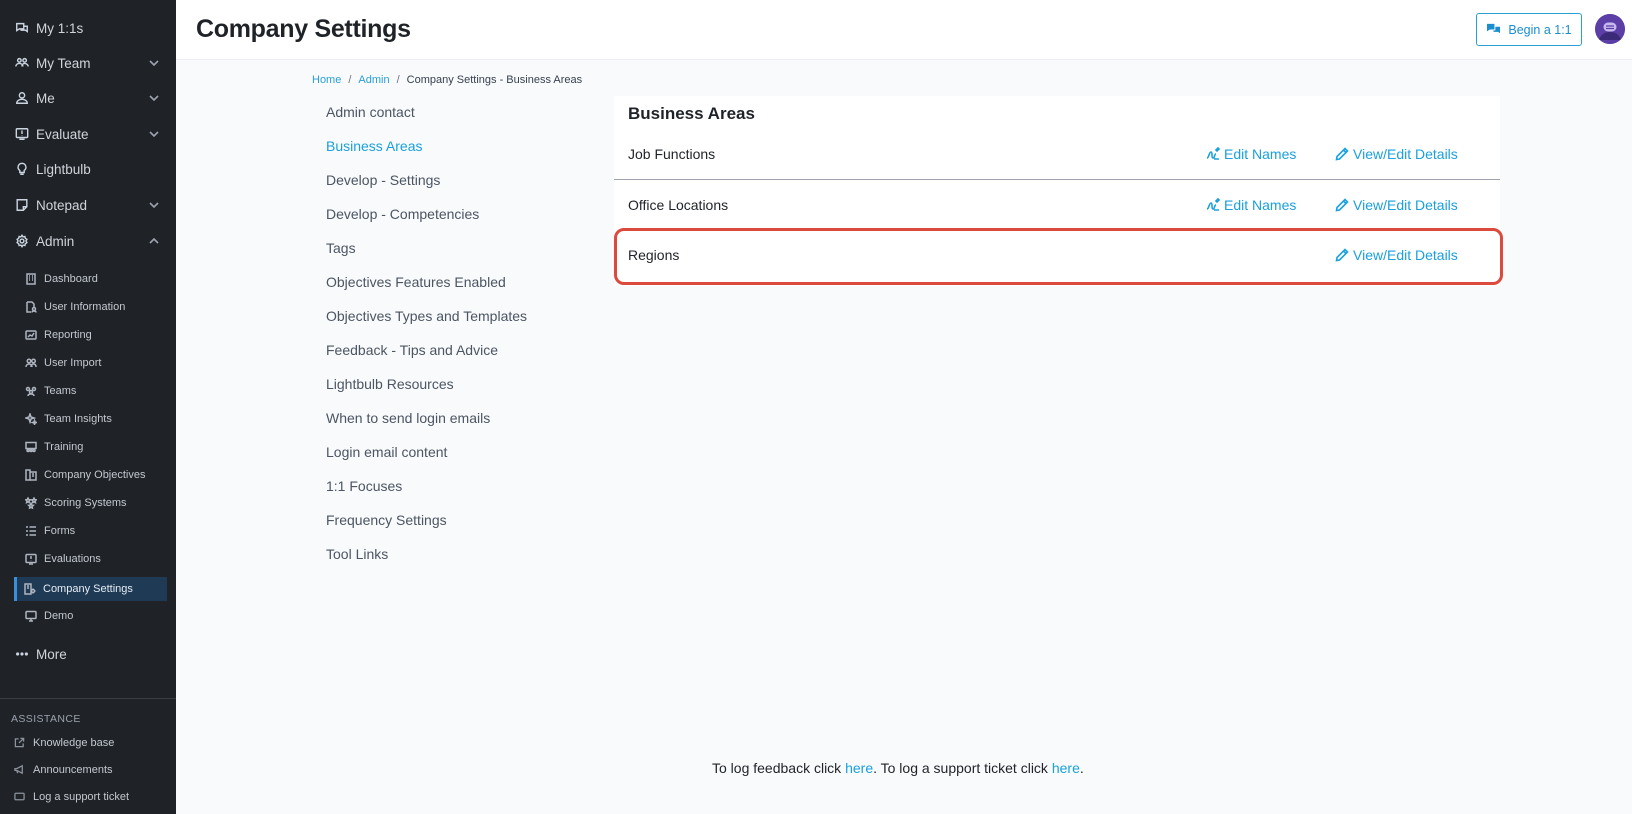  Describe the element at coordinates (20, 770) in the screenshot. I see `megaphone-icon` at that location.